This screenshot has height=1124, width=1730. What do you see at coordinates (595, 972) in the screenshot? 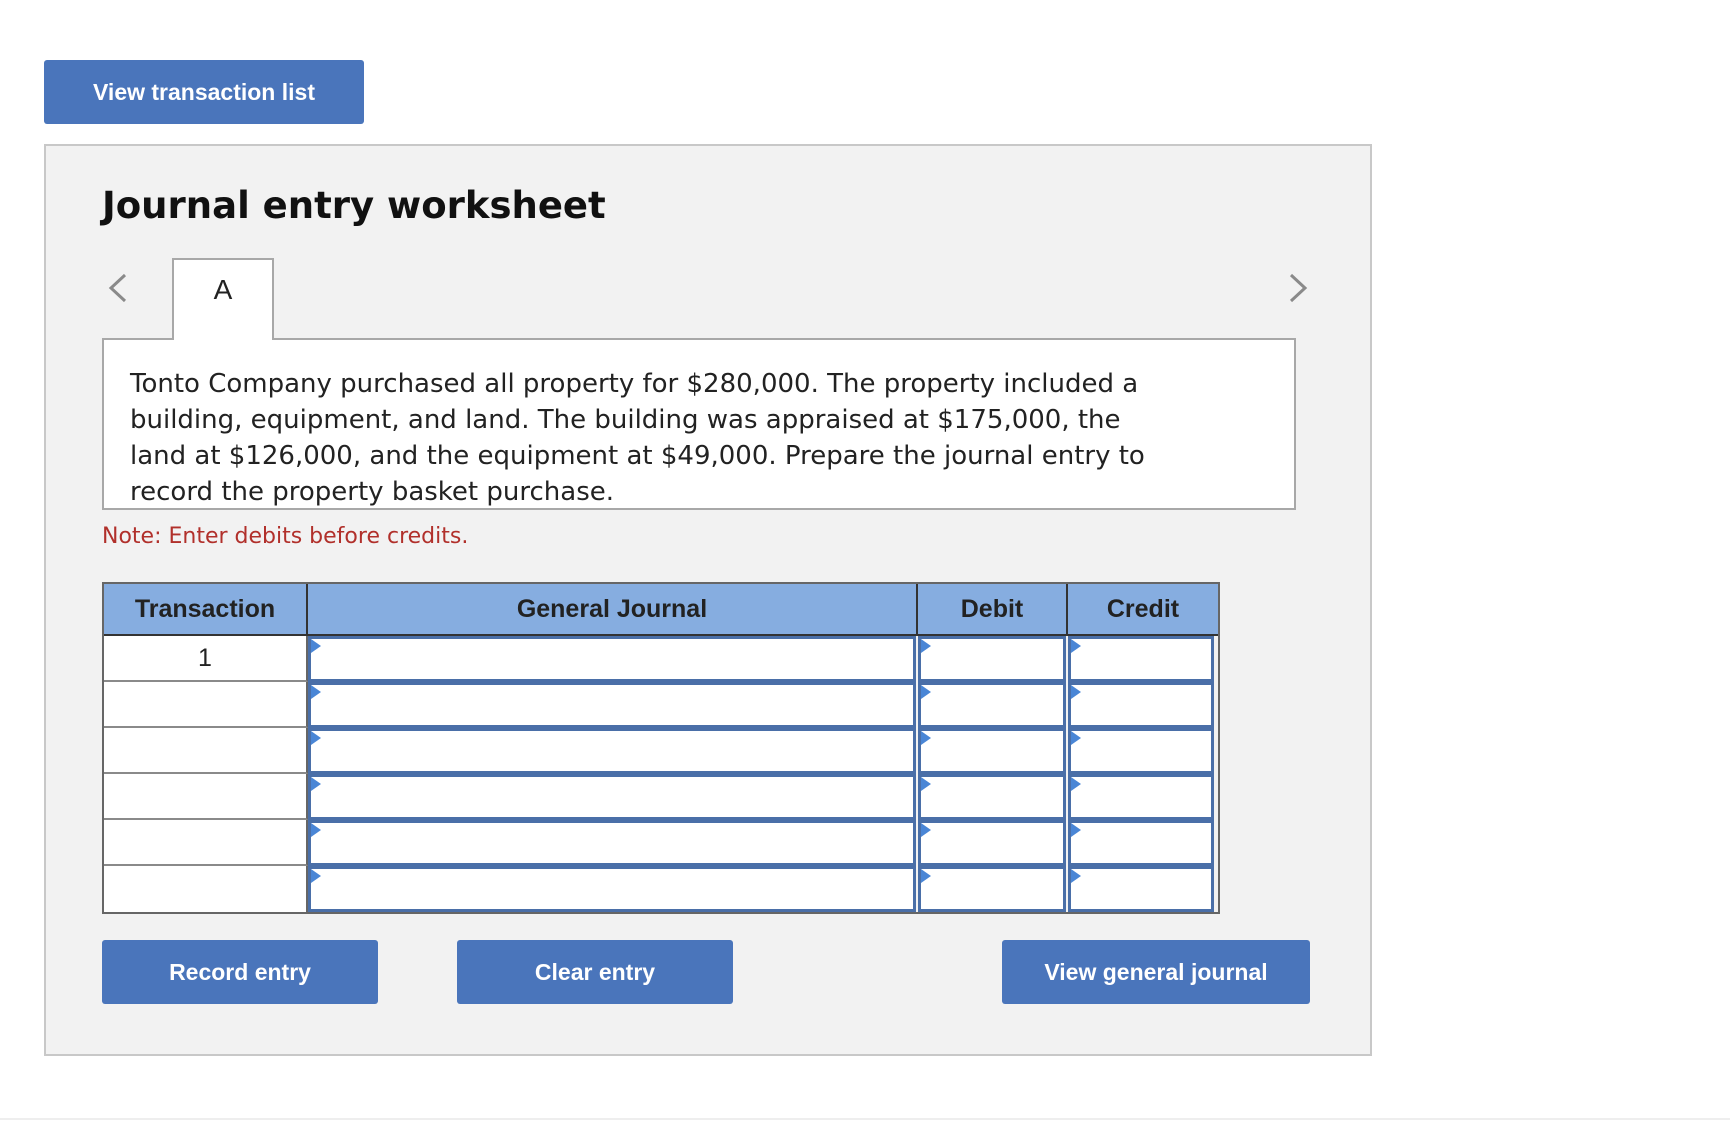
I see `clear-entry-button: Clear entry` at bounding box center [595, 972].